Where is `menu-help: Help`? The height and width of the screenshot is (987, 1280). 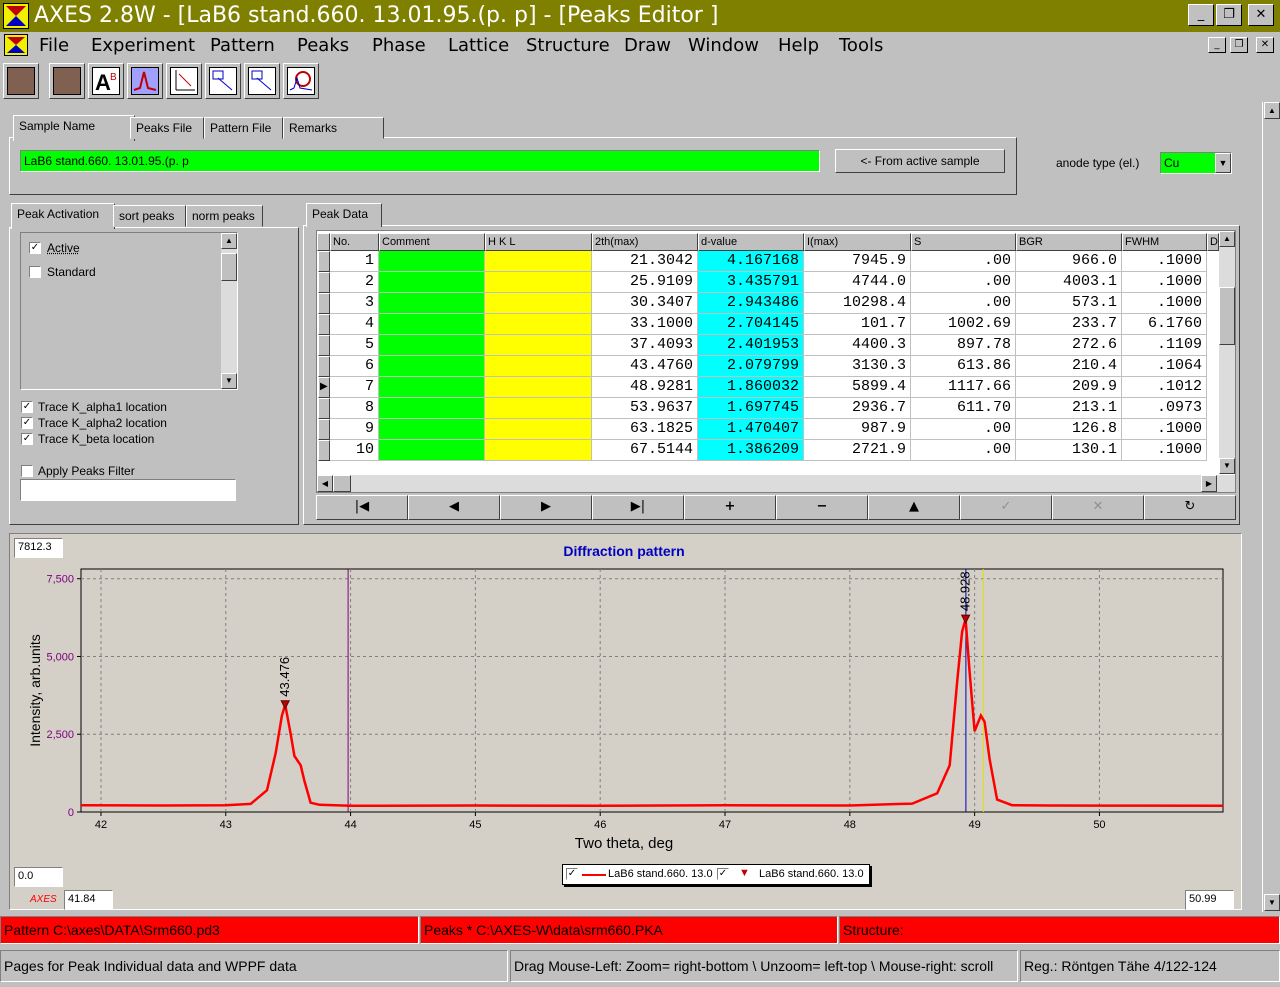 menu-help: Help is located at coordinates (798, 46).